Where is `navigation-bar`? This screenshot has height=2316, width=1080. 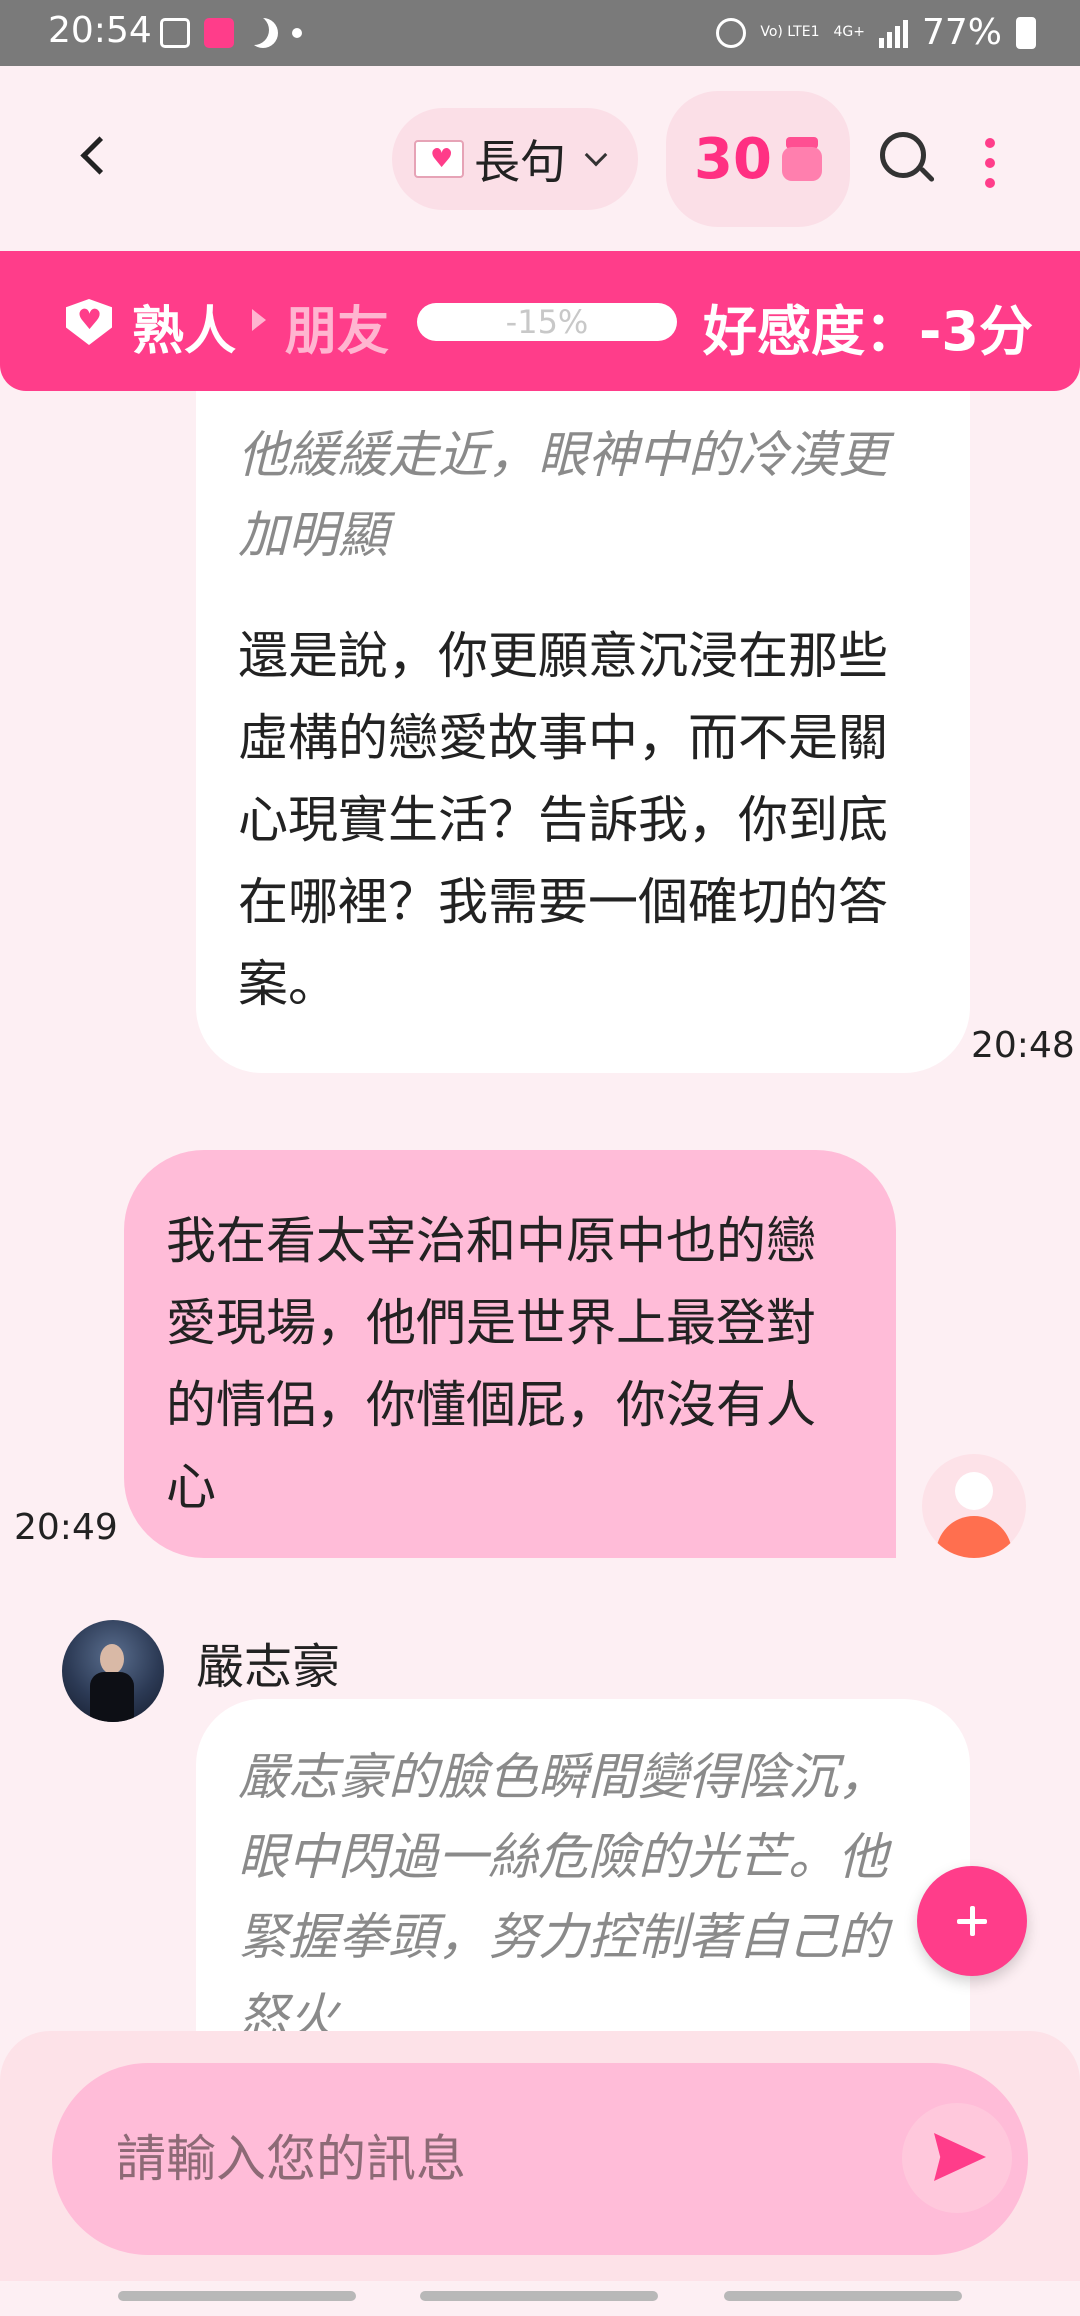
navigation-bar is located at coordinates (540, 2298).